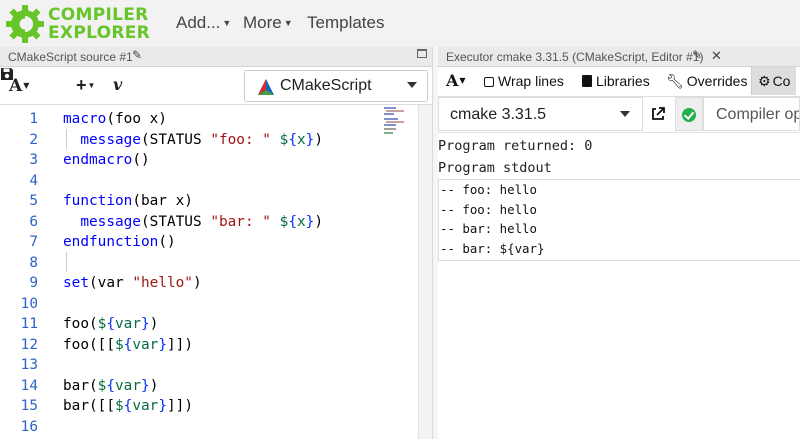 The height and width of the screenshot is (439, 800). What do you see at coordinates (616, 81) in the screenshot?
I see `libraries-button: Libraries` at bounding box center [616, 81].